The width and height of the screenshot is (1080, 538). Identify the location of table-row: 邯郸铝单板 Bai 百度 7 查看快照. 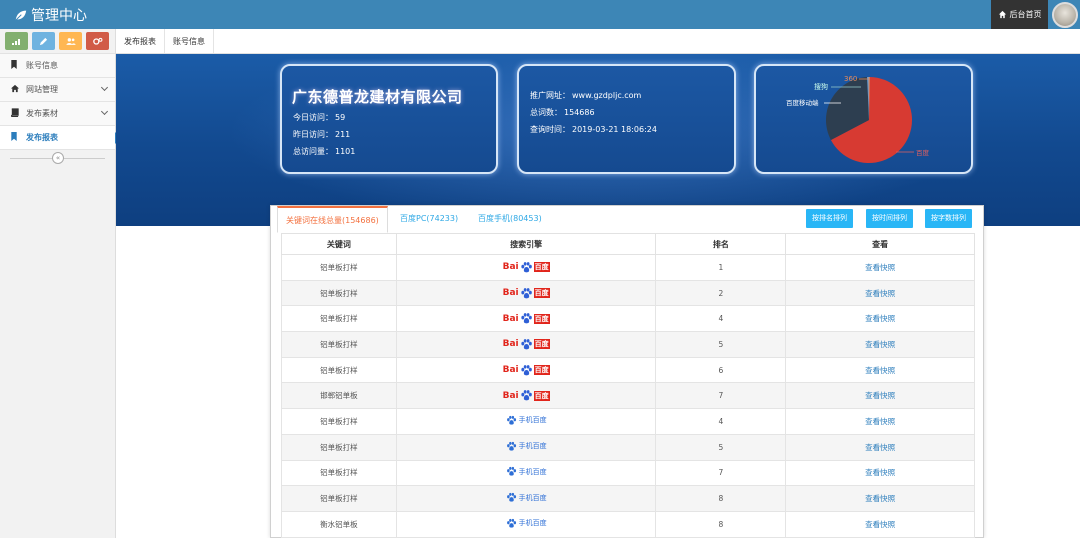
(628, 396).